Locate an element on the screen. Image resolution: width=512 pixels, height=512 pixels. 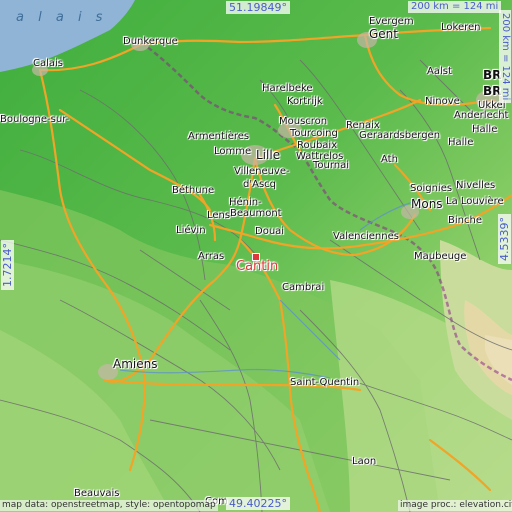
scale-horizontal: 200 km = 124 mi is located at coordinates (455, 7).